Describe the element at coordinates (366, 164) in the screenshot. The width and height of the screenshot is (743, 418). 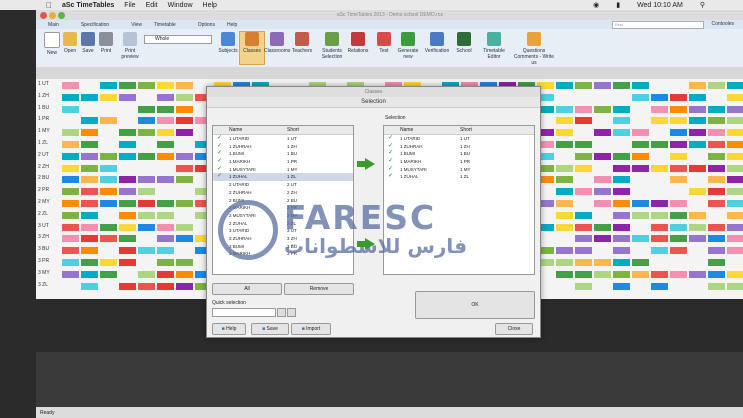
I see `add-arrow-icon` at that location.